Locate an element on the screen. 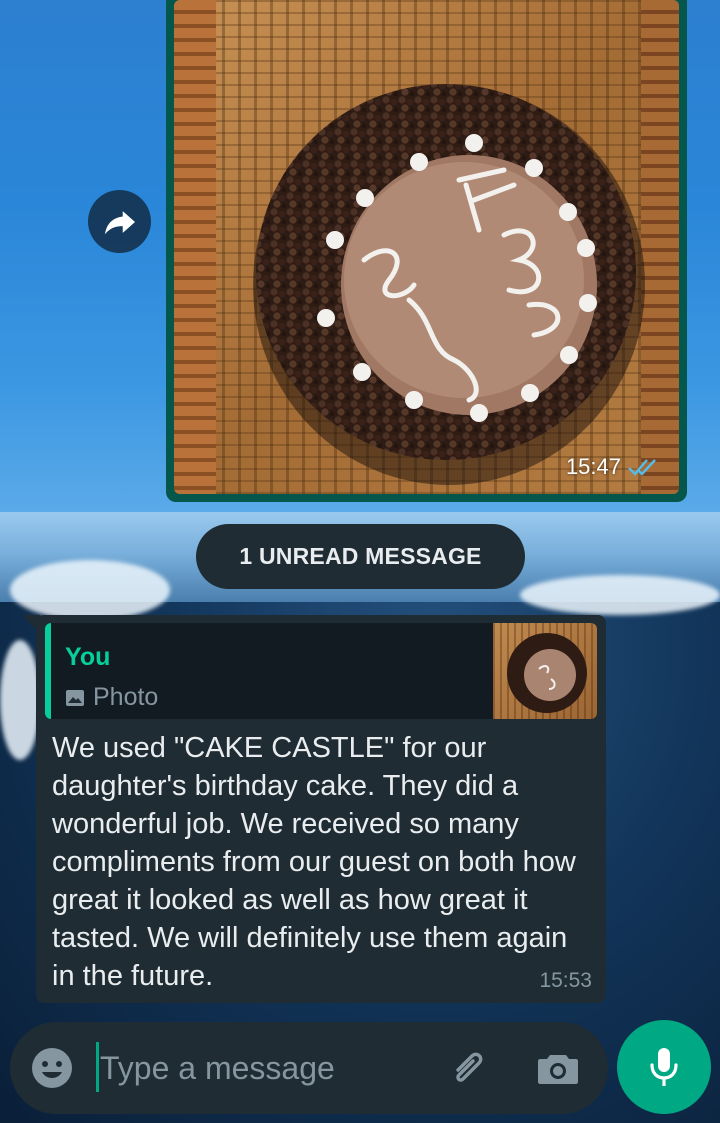  microphone-icon is located at coordinates (664, 1067).